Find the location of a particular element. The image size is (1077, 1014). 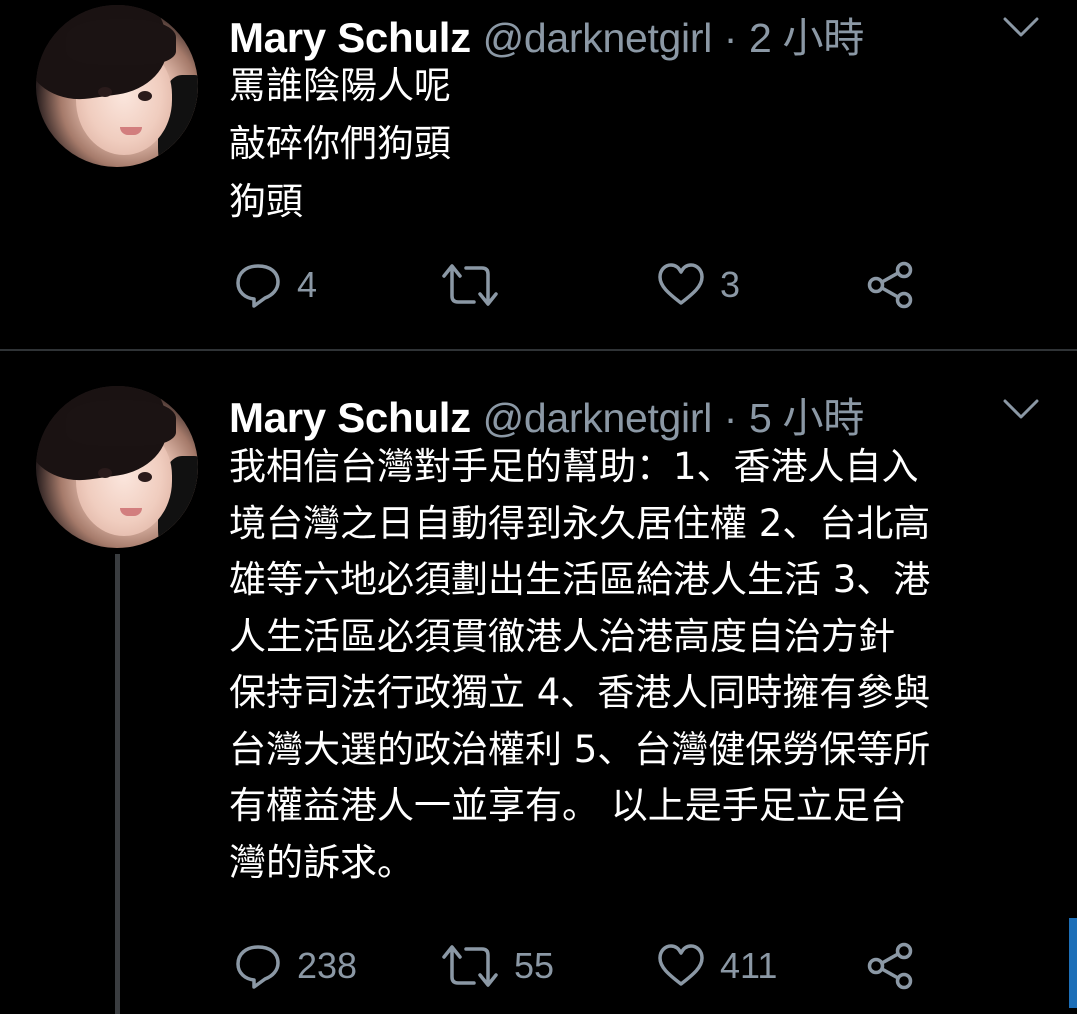

tweet-text-line: 保持司法行政獨立 4、香港人同時擁有參與 is located at coordinates (580, 692).